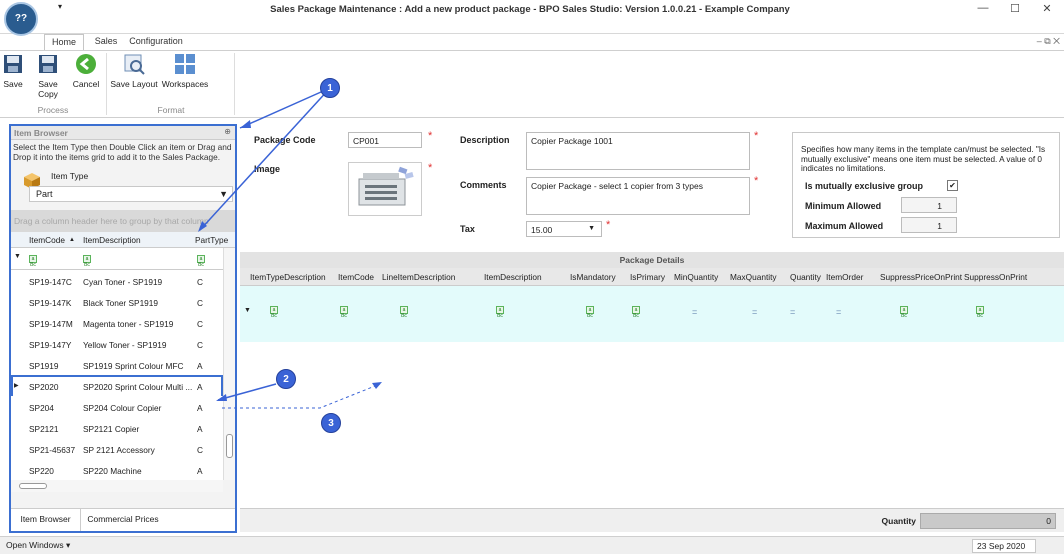  What do you see at coordinates (86, 75) in the screenshot?
I see `cancel-button: Cancel` at bounding box center [86, 75].